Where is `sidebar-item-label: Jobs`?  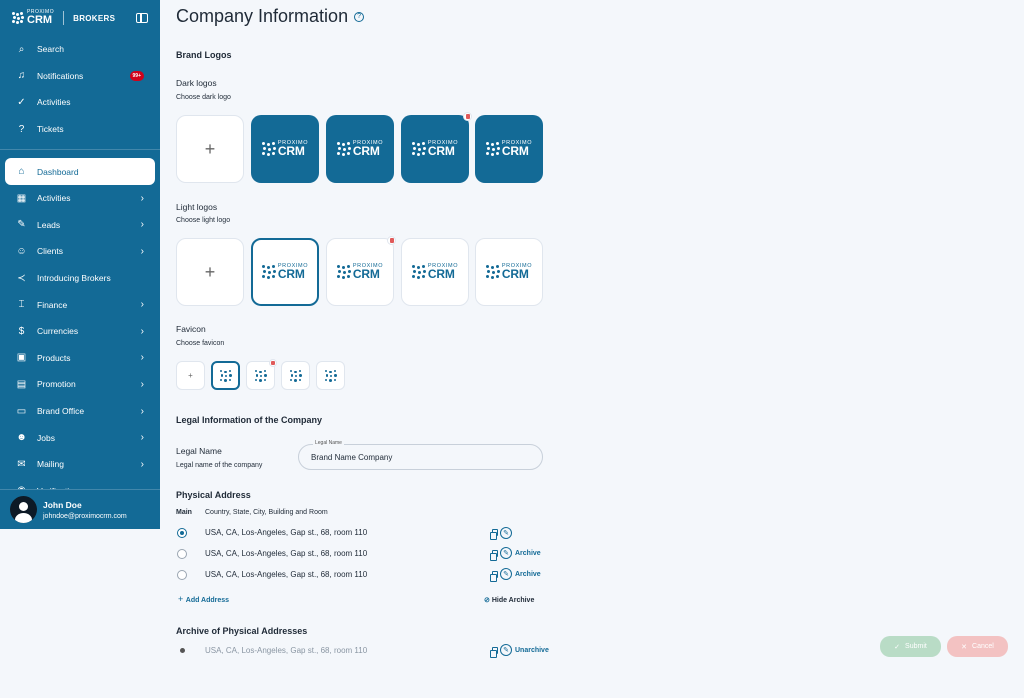 sidebar-item-label: Jobs is located at coordinates (46, 437).